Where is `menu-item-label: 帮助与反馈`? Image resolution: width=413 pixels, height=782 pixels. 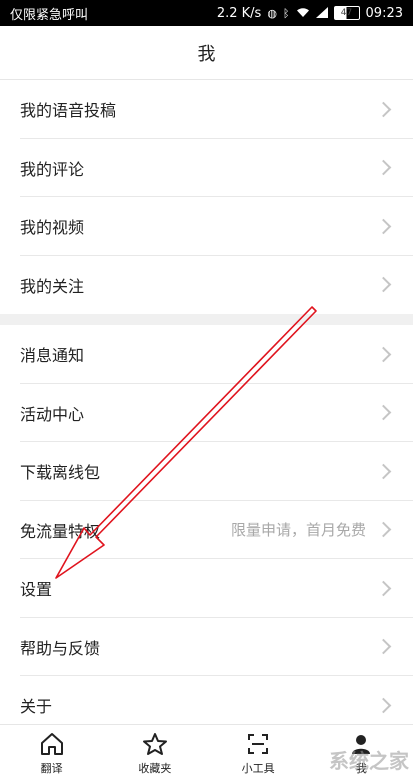
menu-item-label: 帮助与反馈 is located at coordinates (60, 648).